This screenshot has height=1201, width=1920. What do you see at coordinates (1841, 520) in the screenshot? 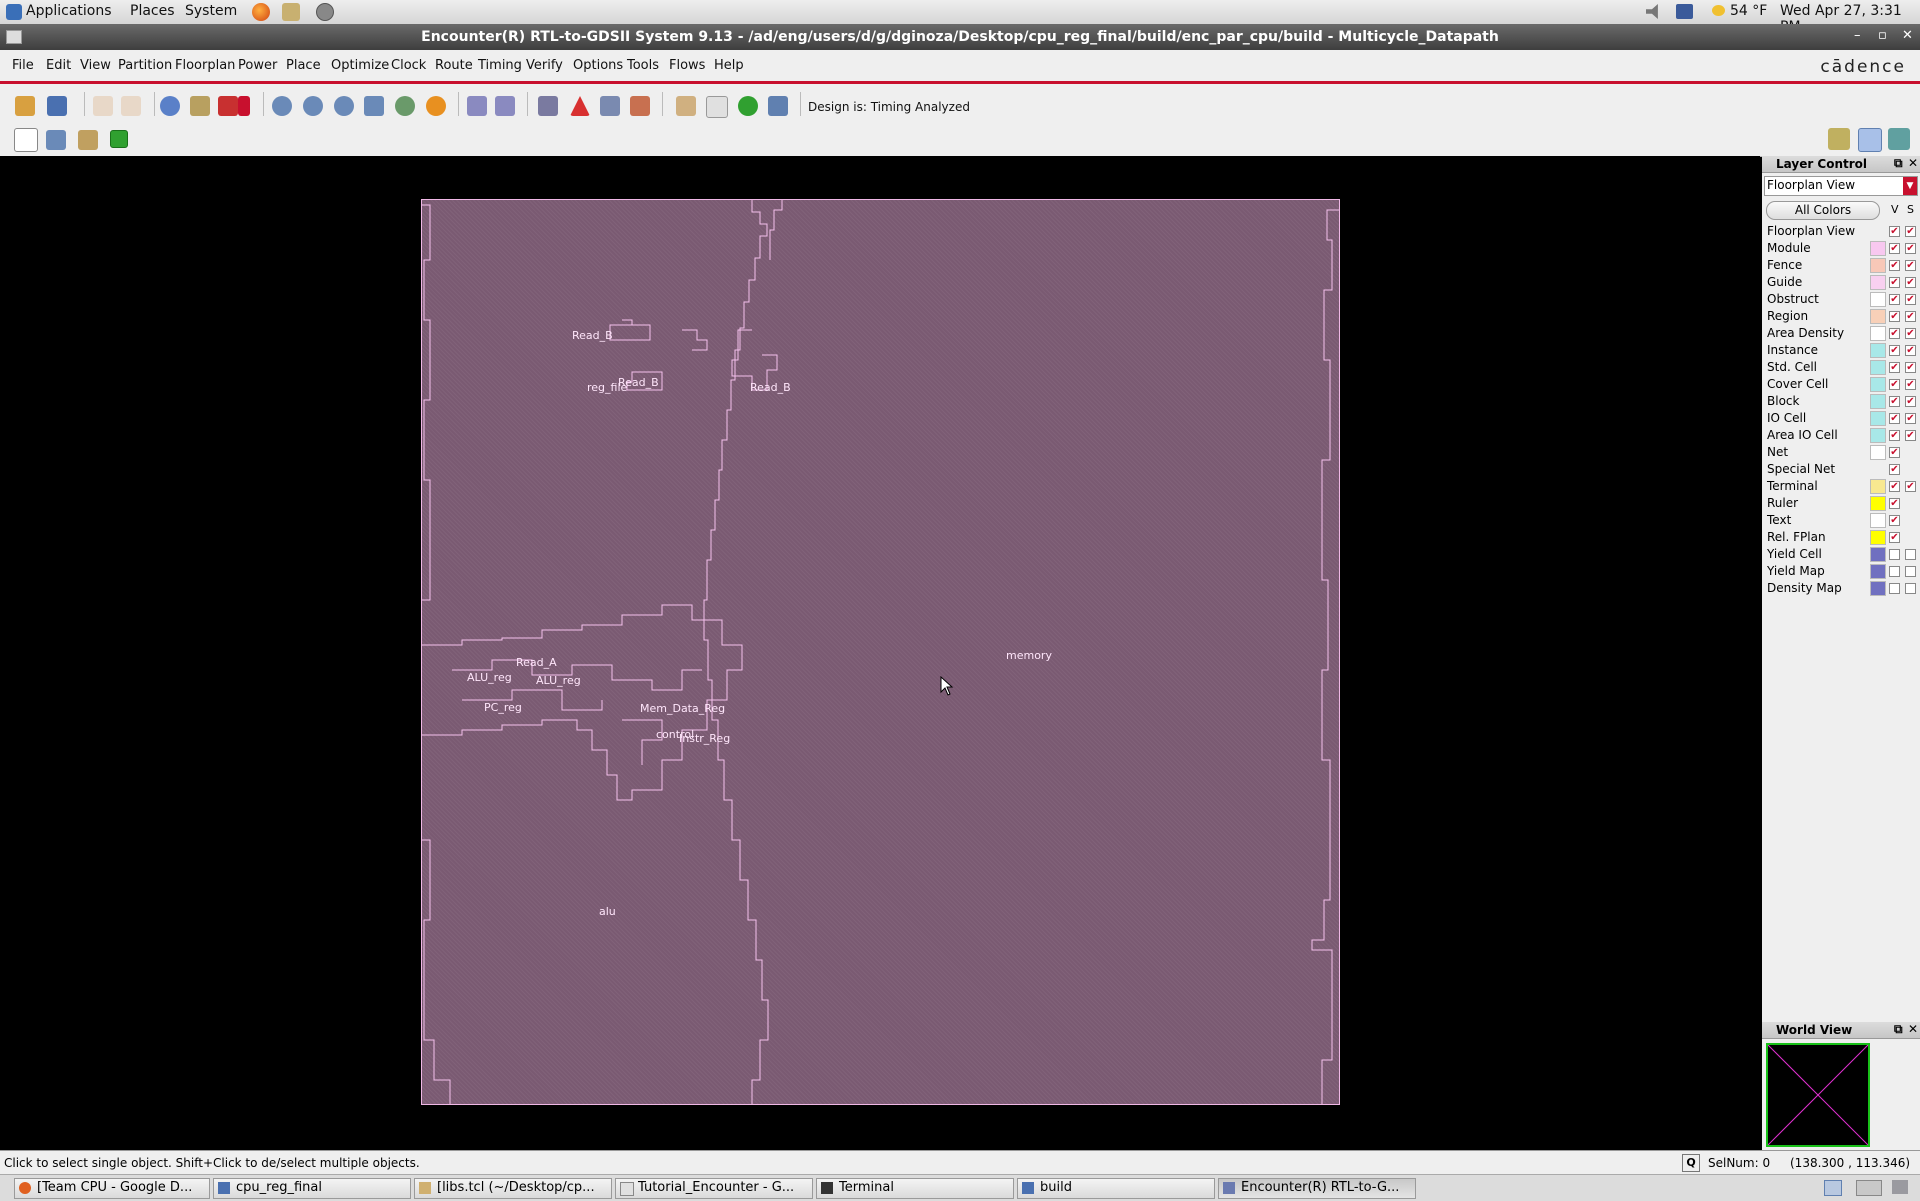
I see `layer-row: Text ✔` at bounding box center [1841, 520].